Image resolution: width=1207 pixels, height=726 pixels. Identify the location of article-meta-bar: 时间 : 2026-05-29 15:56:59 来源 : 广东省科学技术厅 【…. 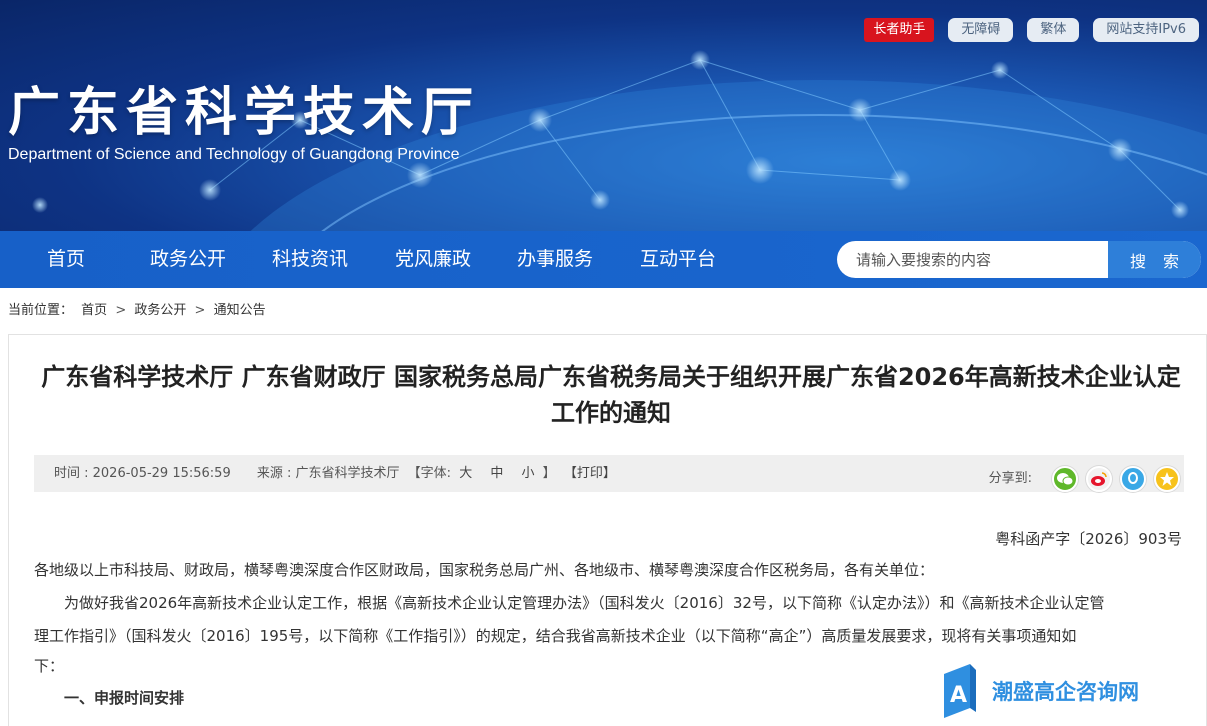
(609, 473).